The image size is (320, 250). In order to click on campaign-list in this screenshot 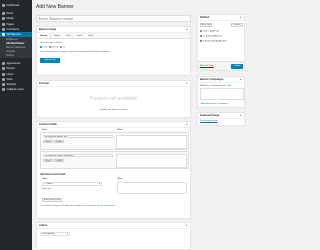, I will do `click(222, 94)`.